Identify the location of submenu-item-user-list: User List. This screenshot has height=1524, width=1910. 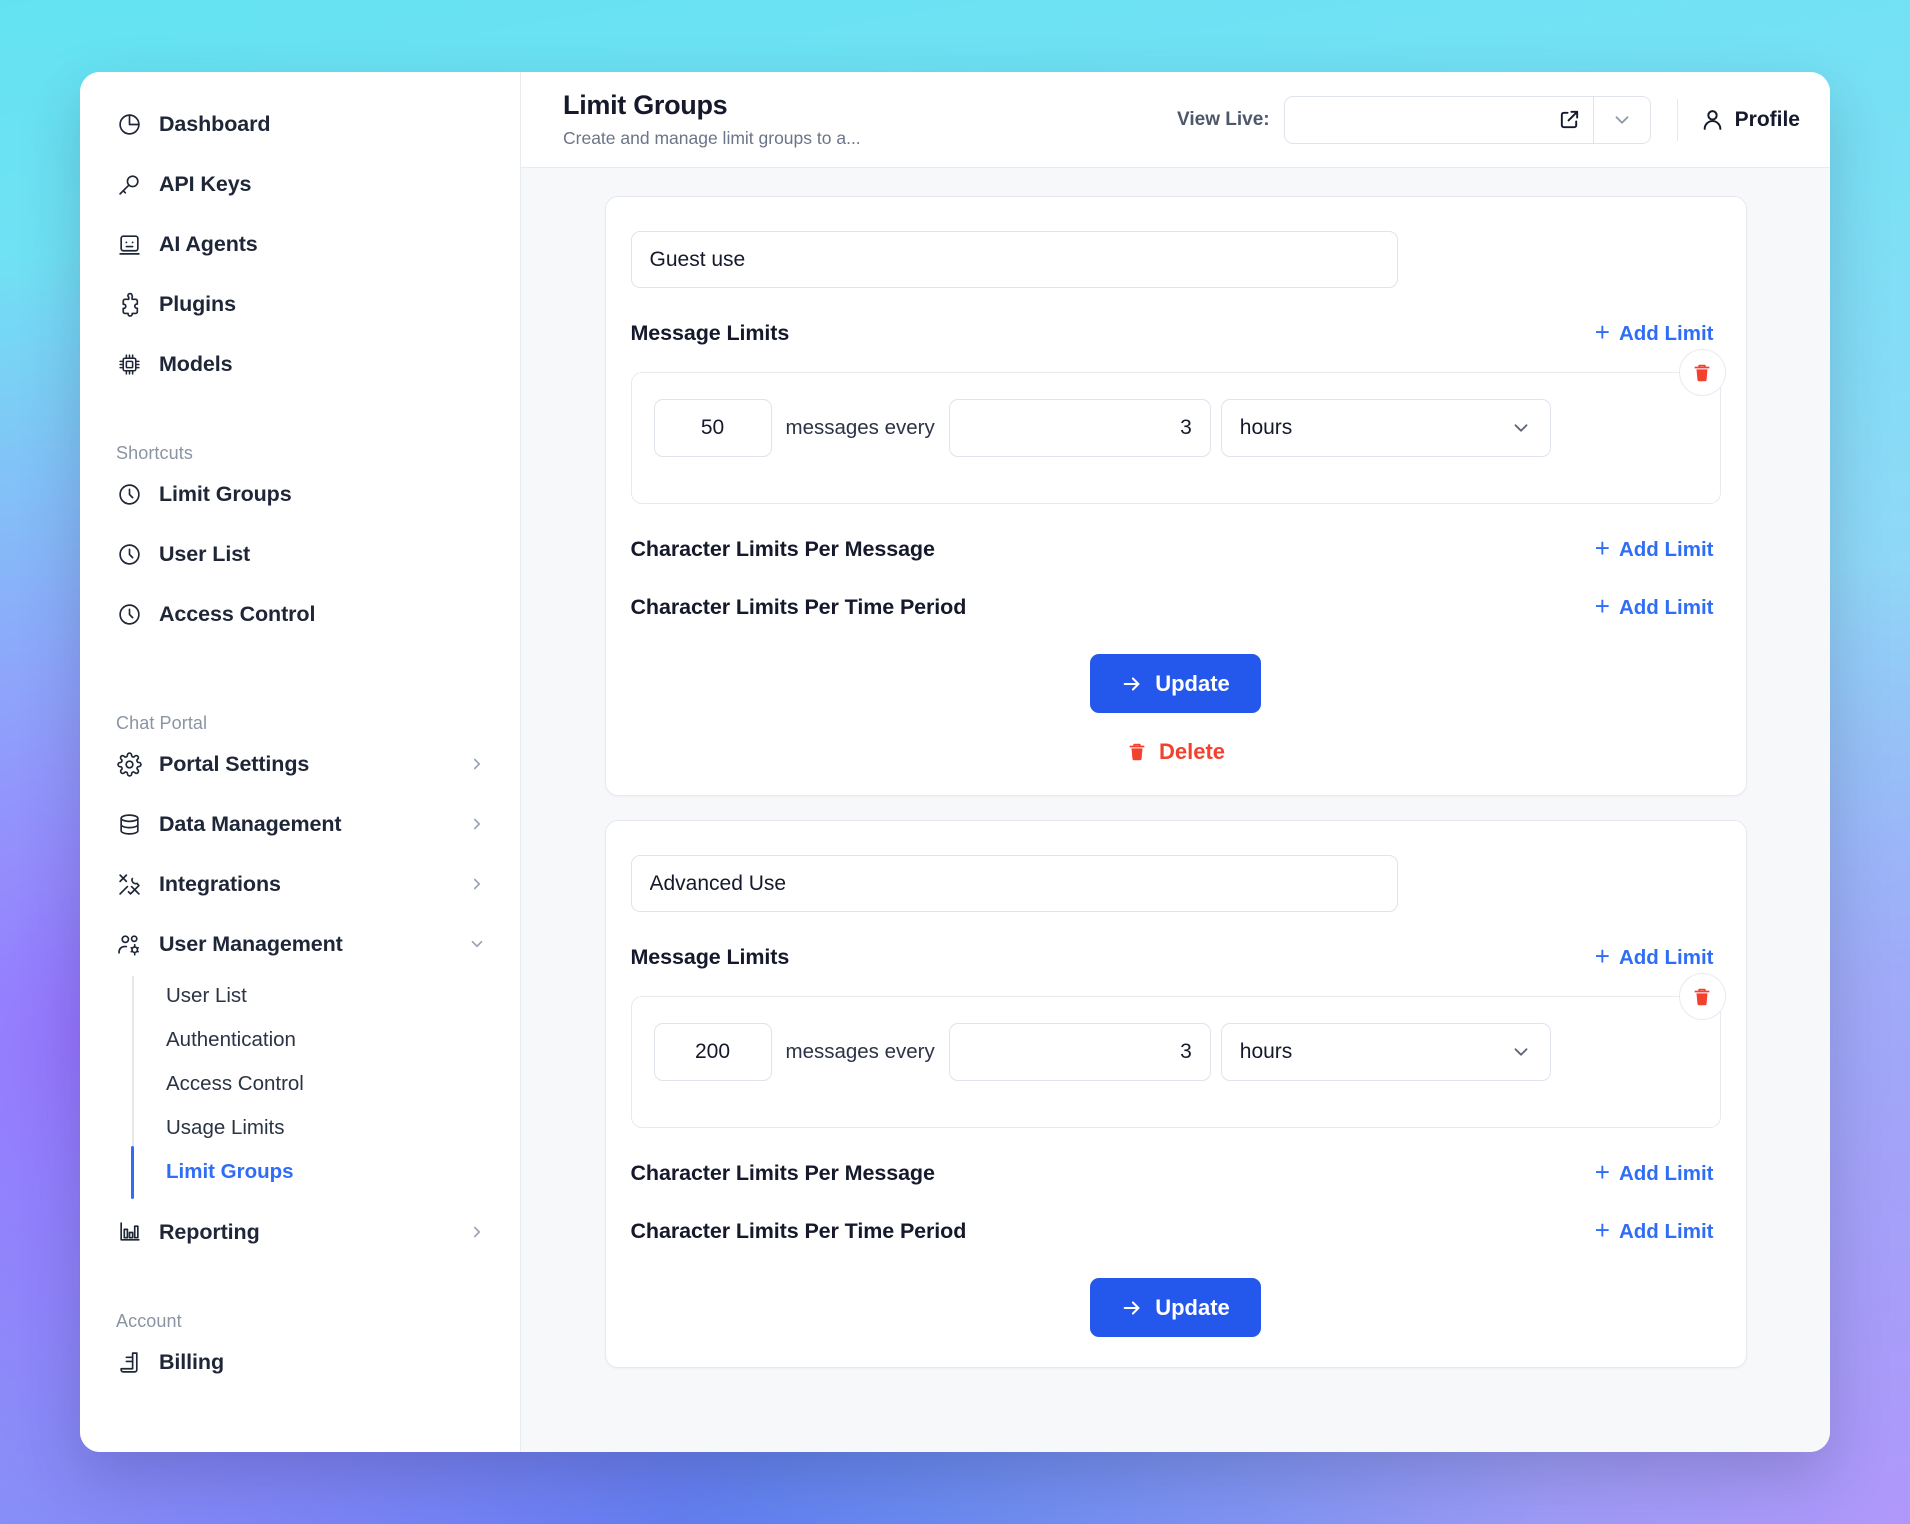
(326, 996).